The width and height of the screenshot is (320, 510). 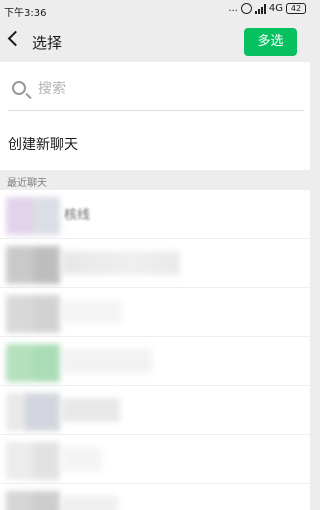 What do you see at coordinates (15, 38) in the screenshot?
I see `back-icon` at bounding box center [15, 38].